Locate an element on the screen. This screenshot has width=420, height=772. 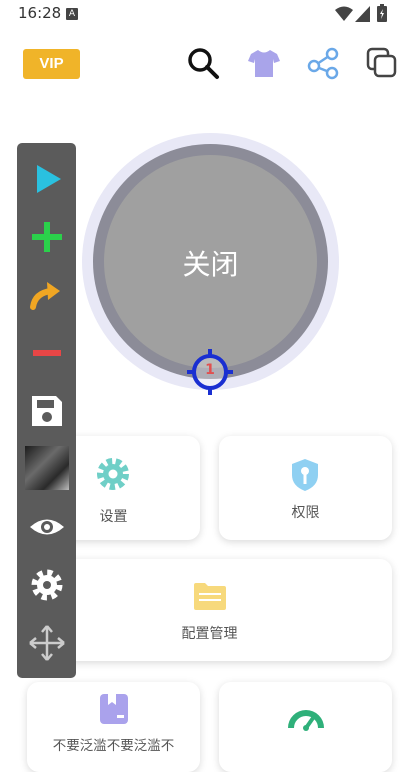
share-icon is located at coordinates (323, 63).